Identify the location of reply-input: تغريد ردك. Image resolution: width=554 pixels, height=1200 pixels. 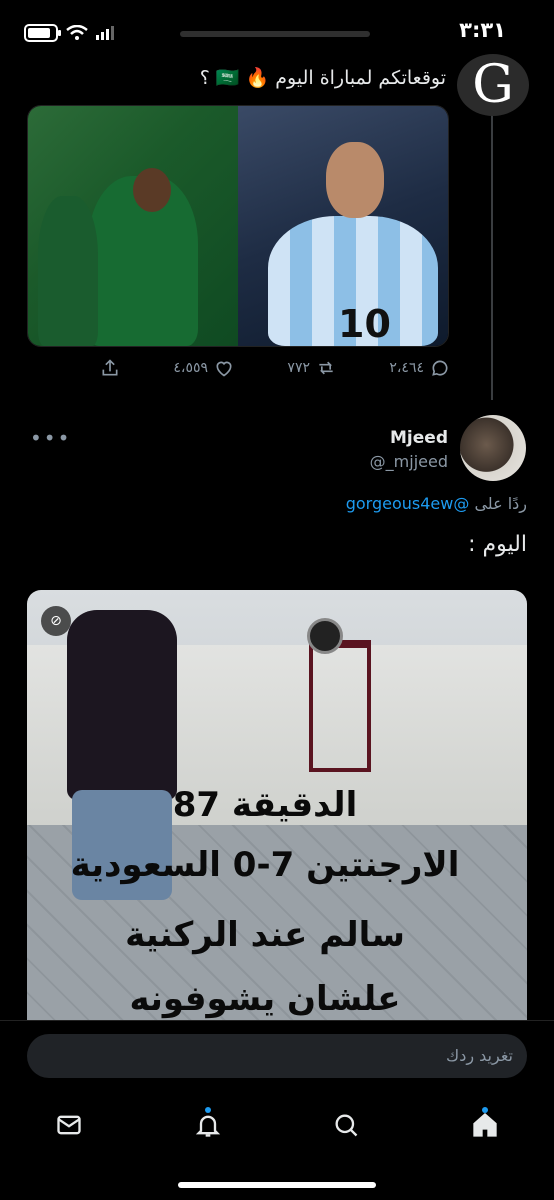
(277, 1056).